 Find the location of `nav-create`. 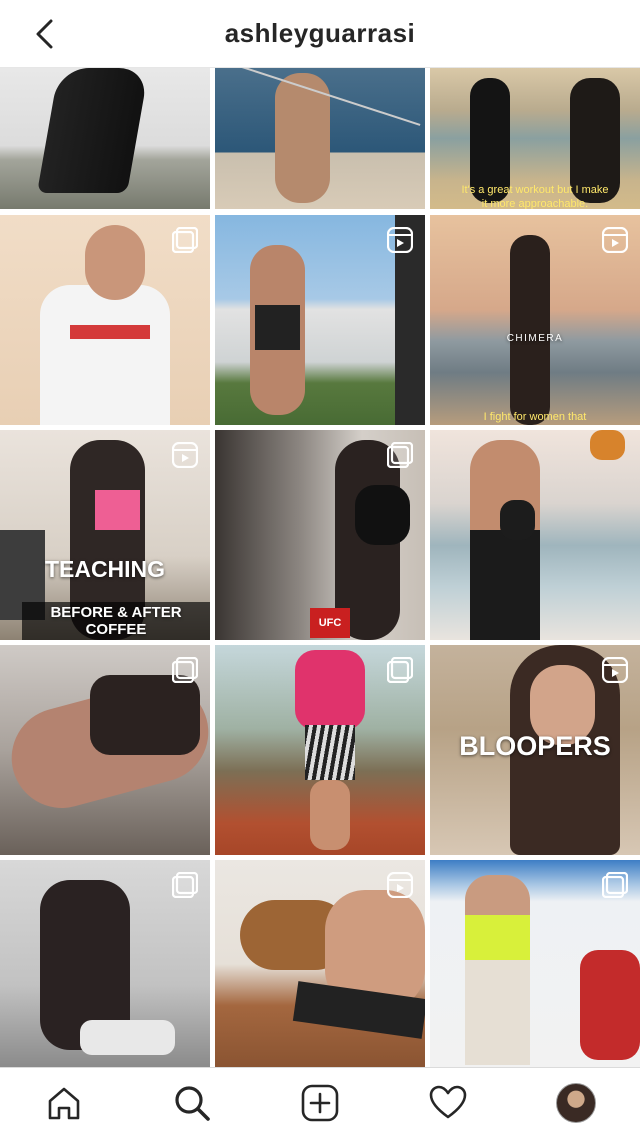

nav-create is located at coordinates (320, 1103).